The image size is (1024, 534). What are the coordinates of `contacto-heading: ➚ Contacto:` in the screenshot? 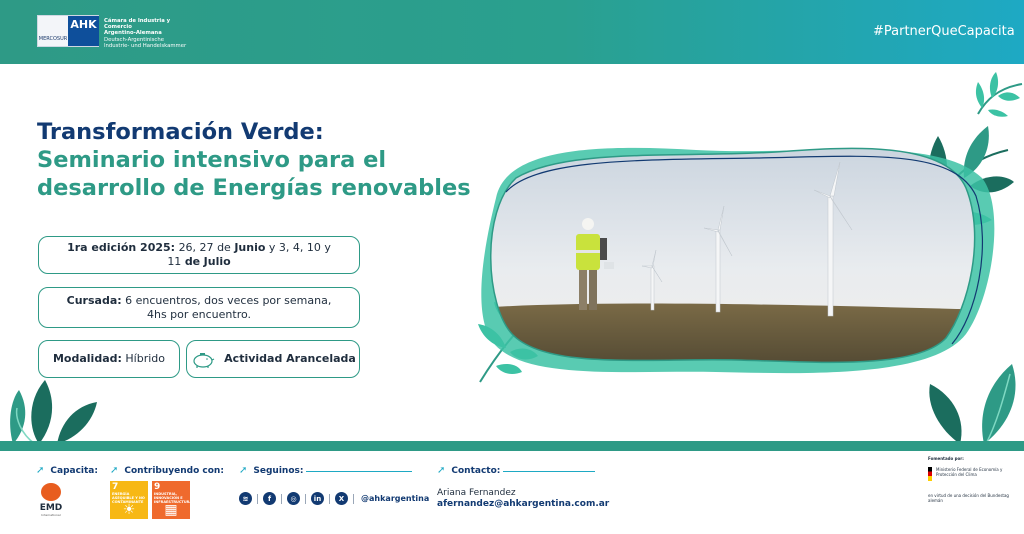 It's located at (468, 470).